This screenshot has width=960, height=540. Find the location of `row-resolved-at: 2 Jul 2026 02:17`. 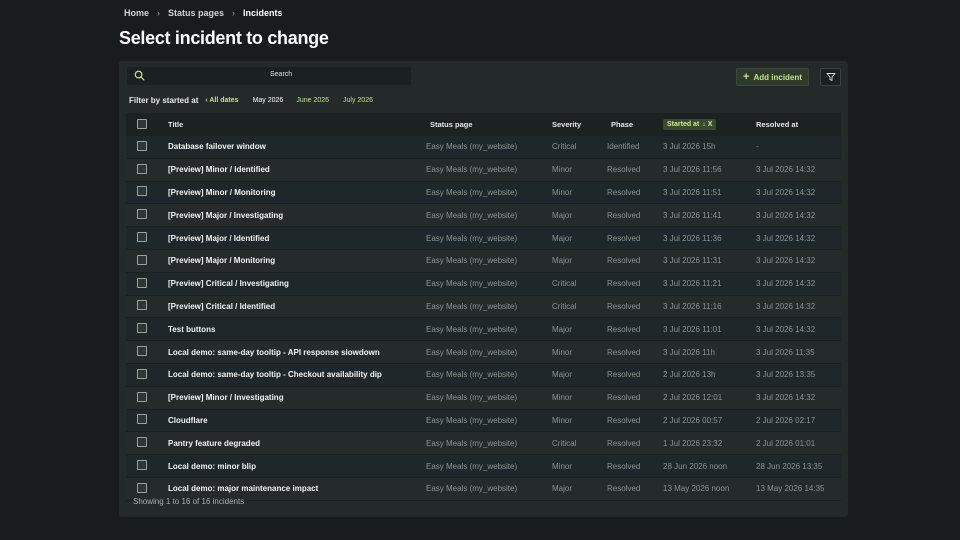

row-resolved-at: 2 Jul 2026 02:17 is located at coordinates (786, 420).